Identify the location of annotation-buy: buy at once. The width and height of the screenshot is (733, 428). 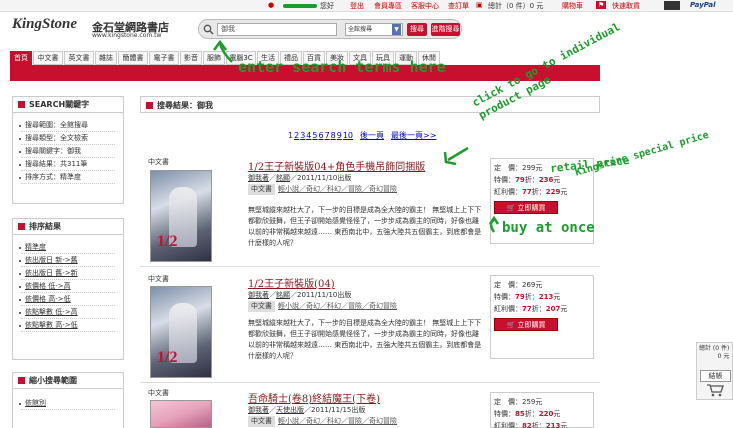
(548, 228).